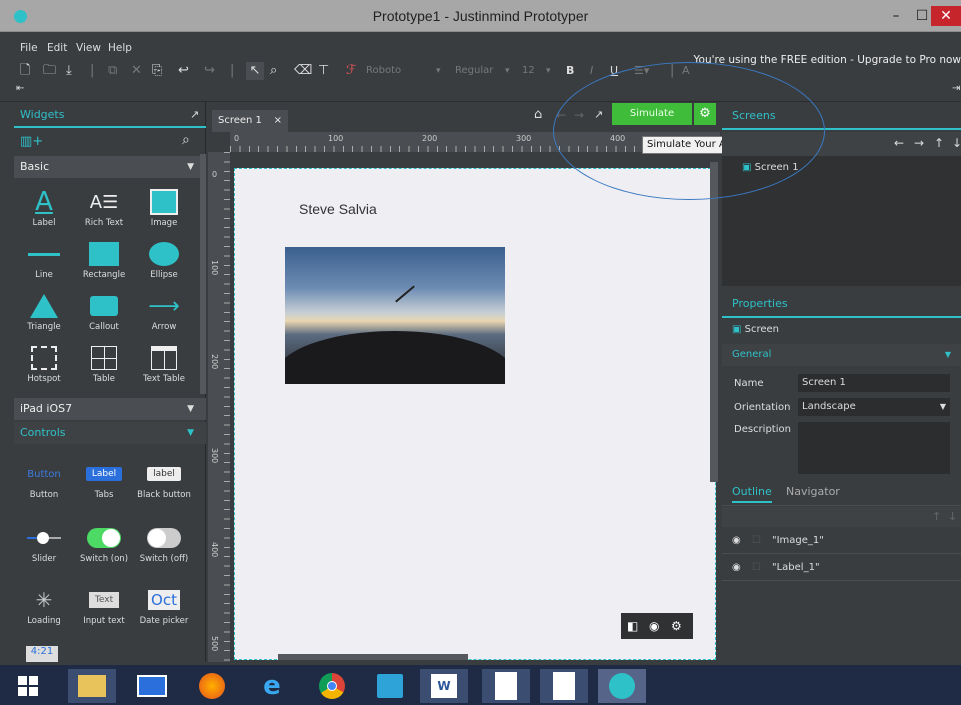  I want to click on close-button: ✕, so click(946, 16).